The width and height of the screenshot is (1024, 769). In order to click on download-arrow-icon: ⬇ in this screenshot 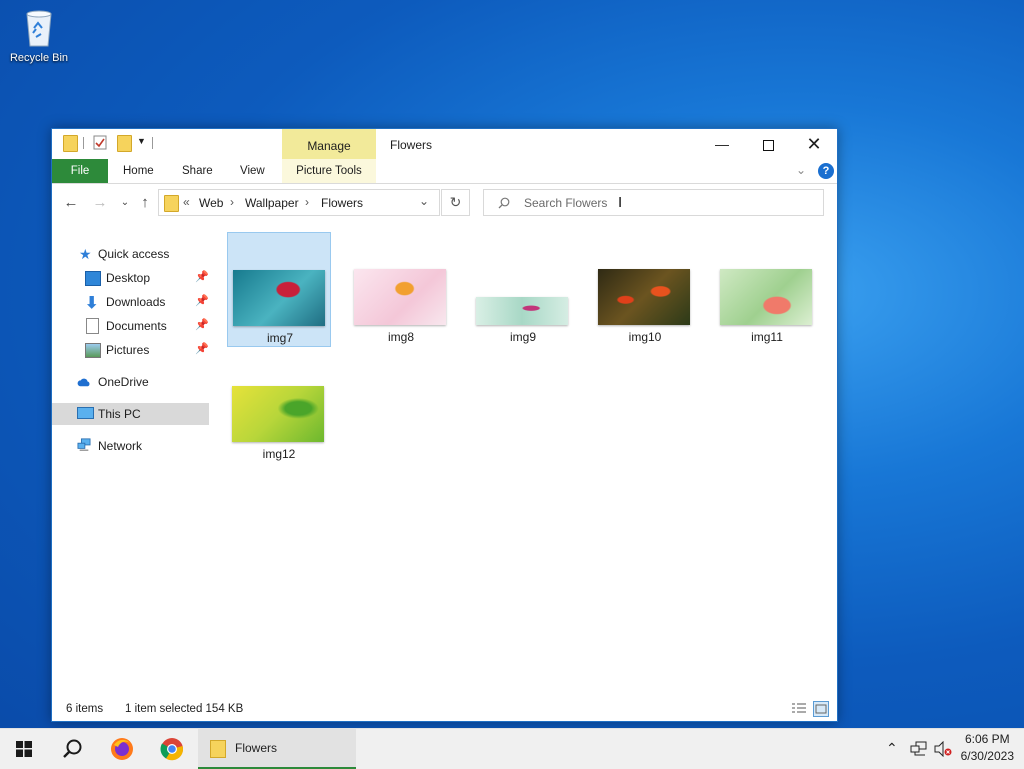, I will do `click(92, 303)`.